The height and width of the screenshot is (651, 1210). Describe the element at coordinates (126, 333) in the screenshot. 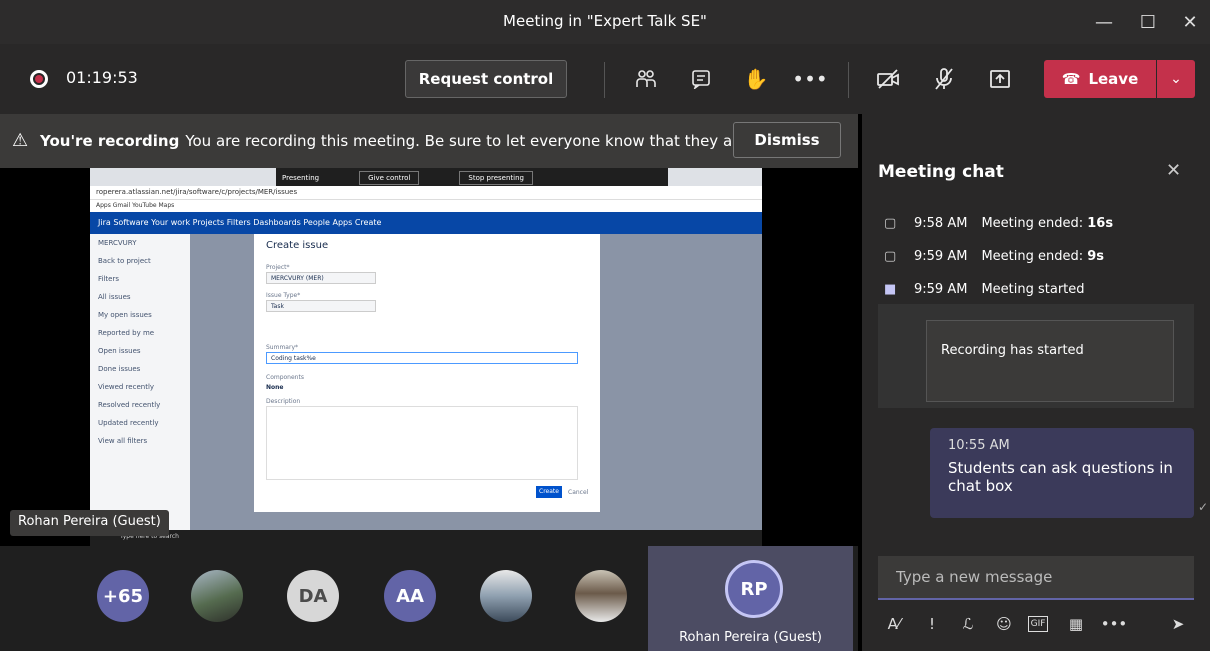

I see `sidebar-item: Reported by me` at that location.